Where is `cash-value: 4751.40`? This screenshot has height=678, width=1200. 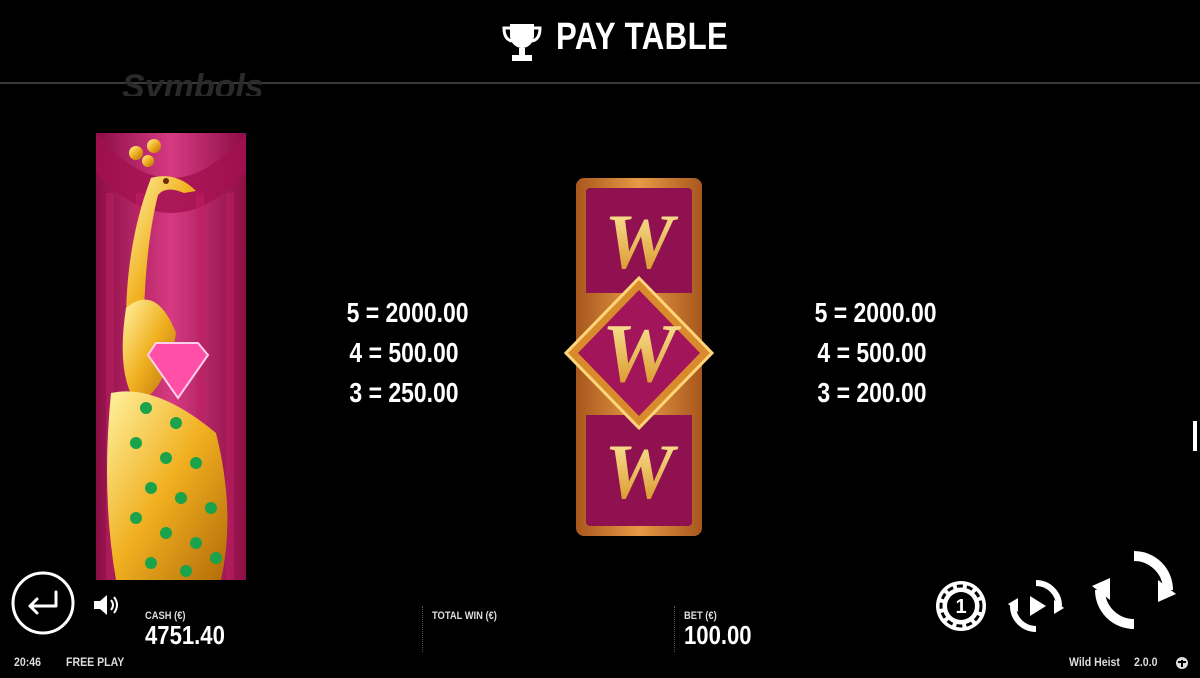 cash-value: 4751.40 is located at coordinates (185, 635).